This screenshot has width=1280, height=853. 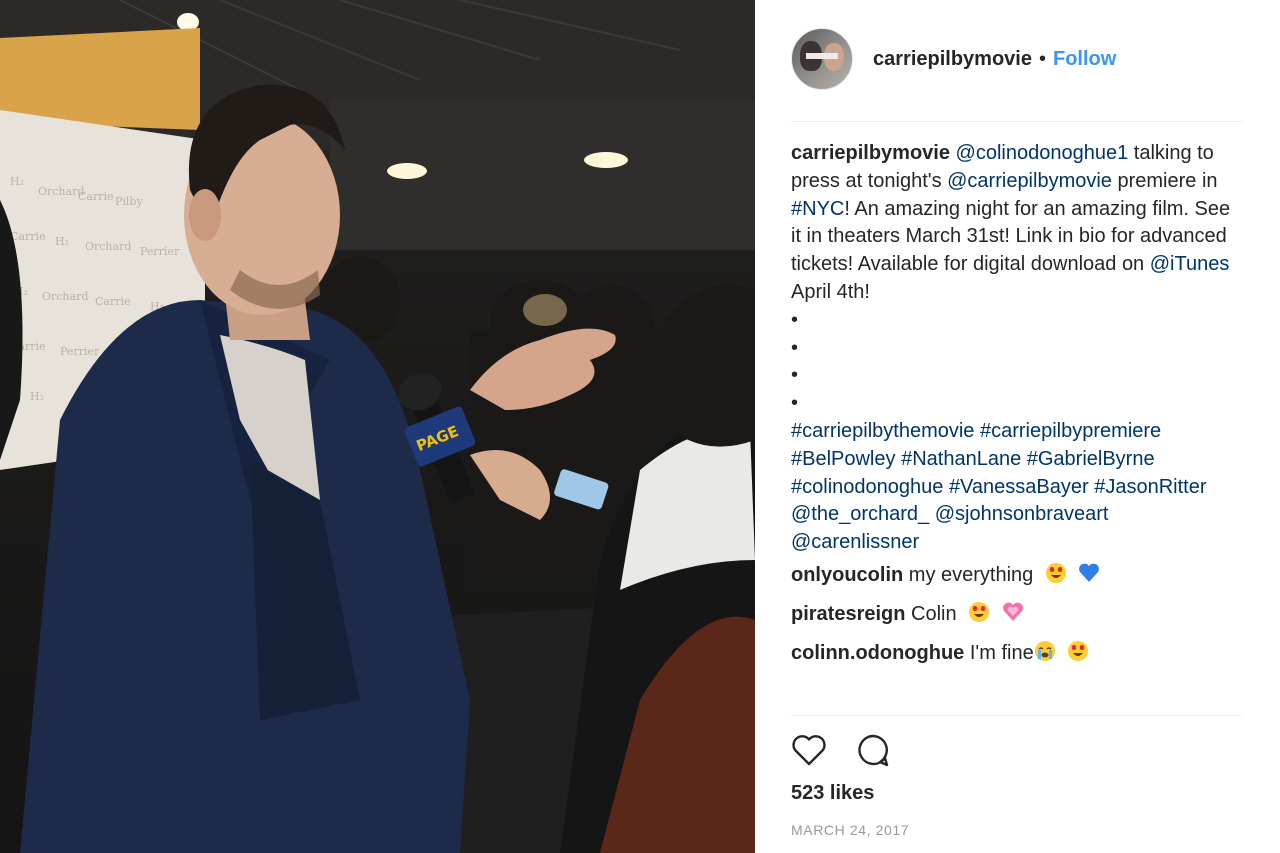 I want to click on comment-item: colinn.odonoghue I'm fine, so click(x=1016, y=654).